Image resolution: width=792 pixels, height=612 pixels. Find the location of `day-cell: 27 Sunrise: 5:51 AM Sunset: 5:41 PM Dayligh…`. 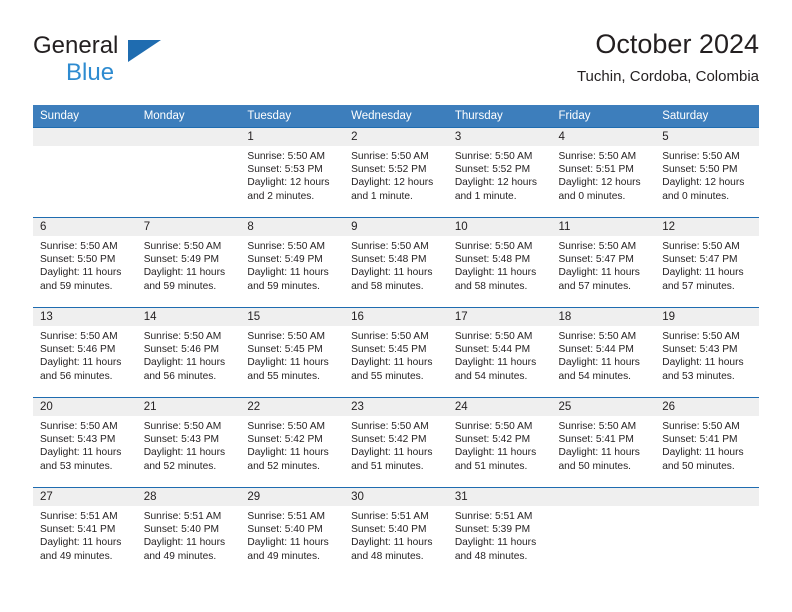

day-cell: 27 Sunrise: 5:51 AM Sunset: 5:41 PM Dayligh… is located at coordinates (85, 532).